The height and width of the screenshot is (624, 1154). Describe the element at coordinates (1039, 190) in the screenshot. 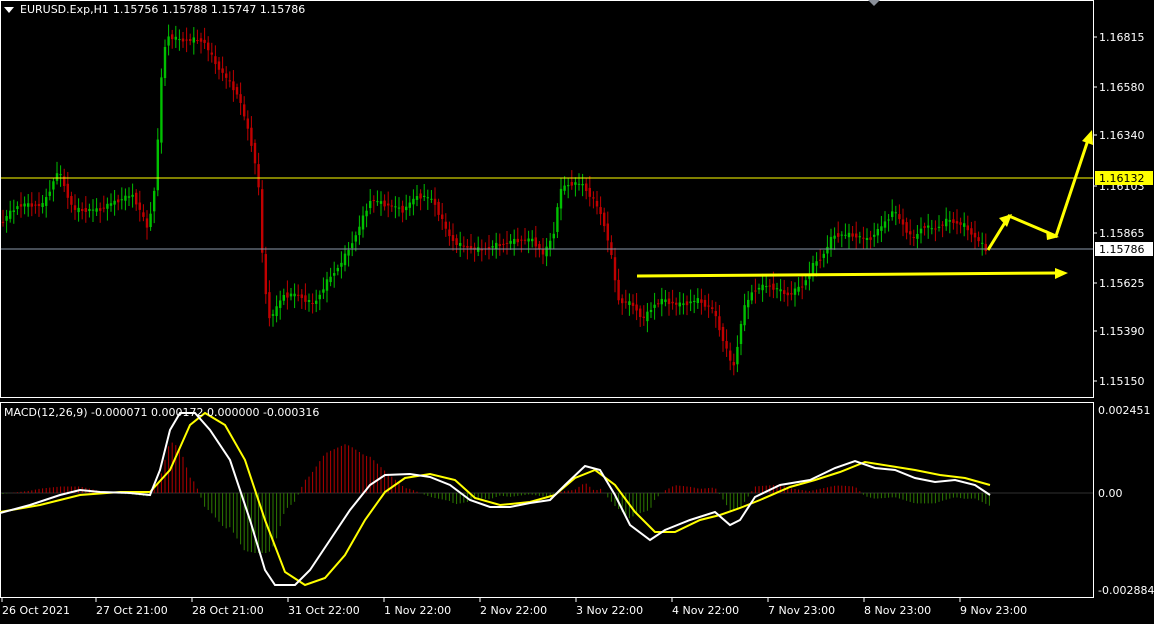

I see `forecast-zigzag-arrow` at that location.